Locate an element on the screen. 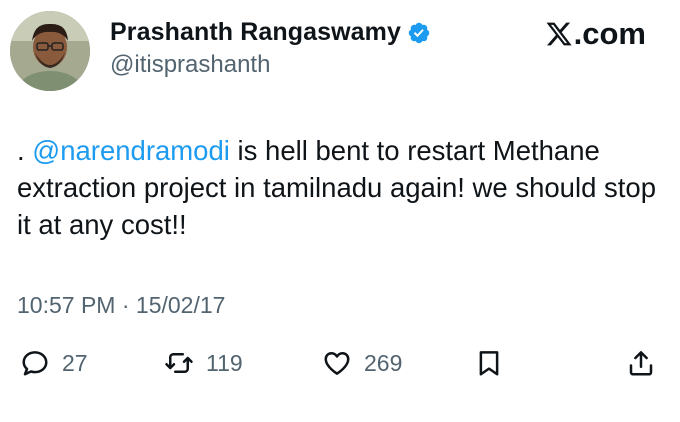  reply-icon is located at coordinates (35, 363).